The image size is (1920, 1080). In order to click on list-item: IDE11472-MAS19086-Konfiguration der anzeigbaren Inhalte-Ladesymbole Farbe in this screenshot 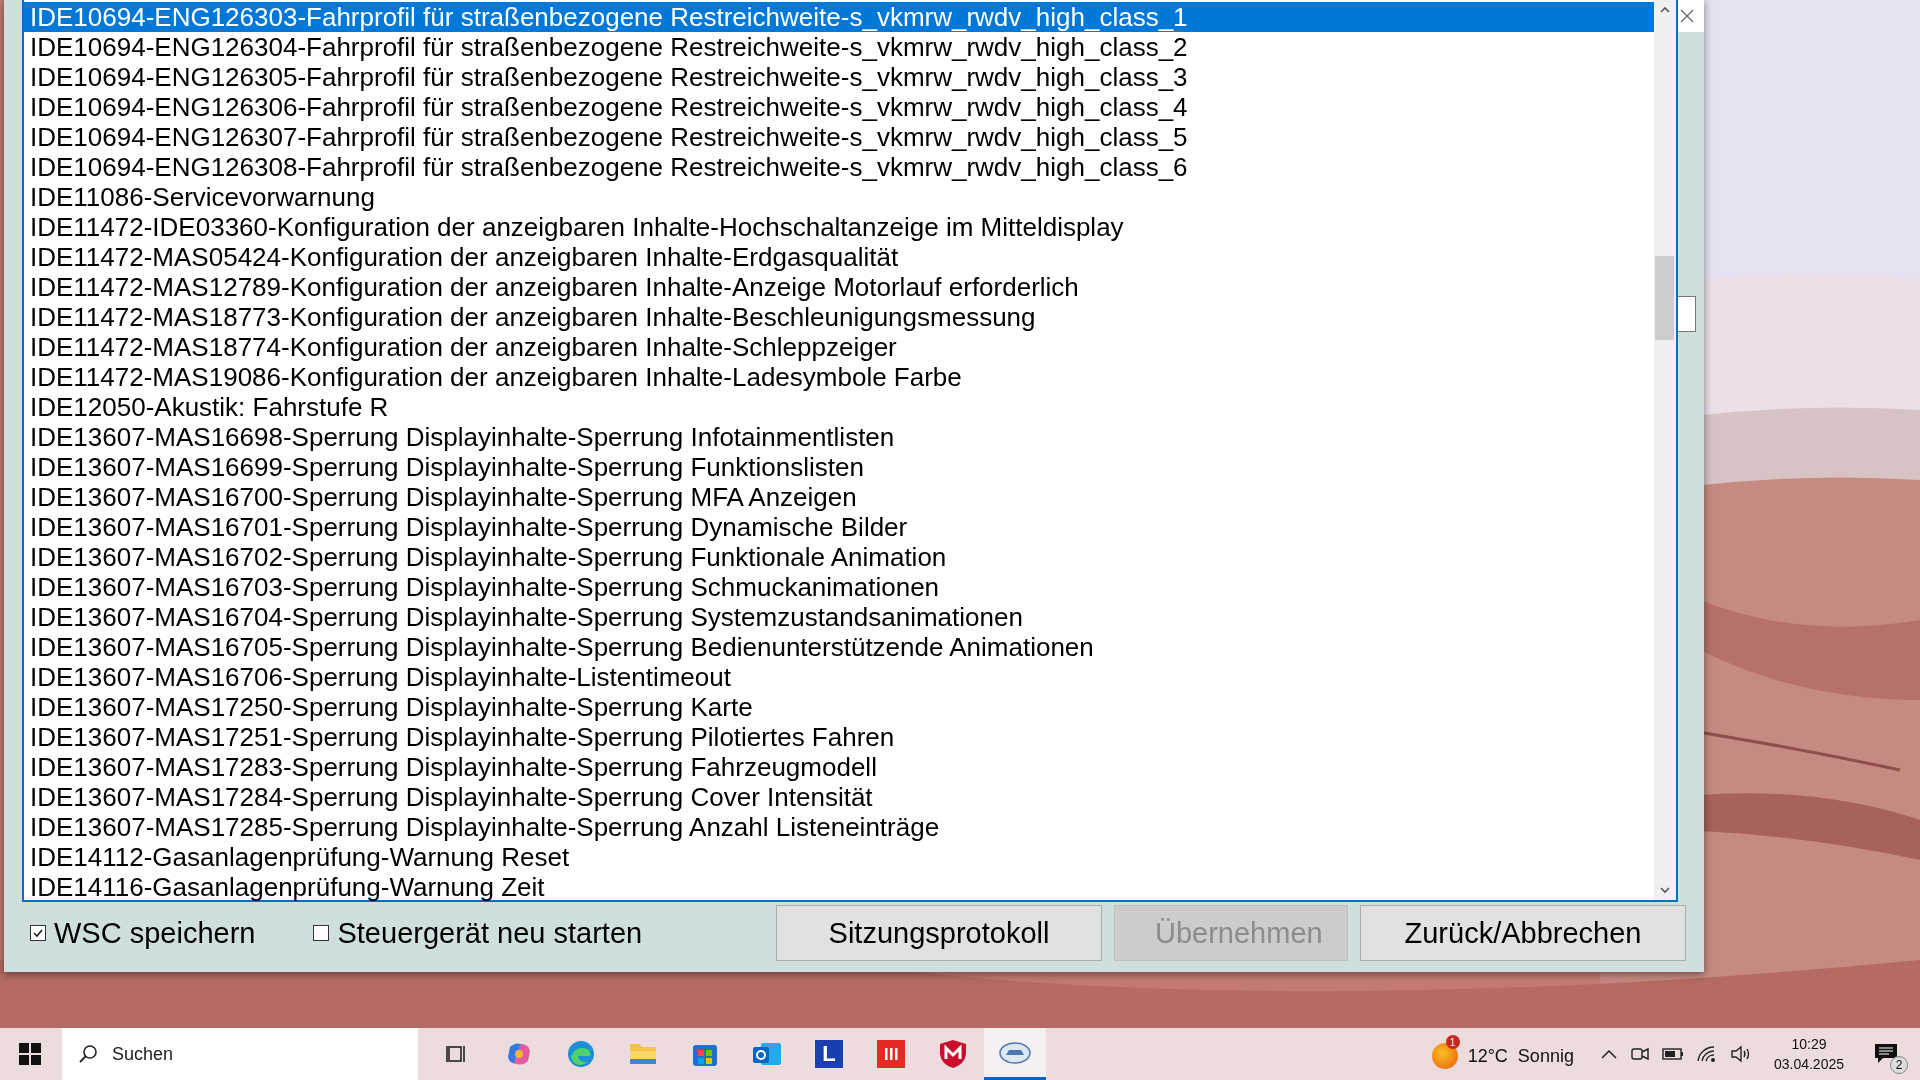, I will do `click(839, 377)`.